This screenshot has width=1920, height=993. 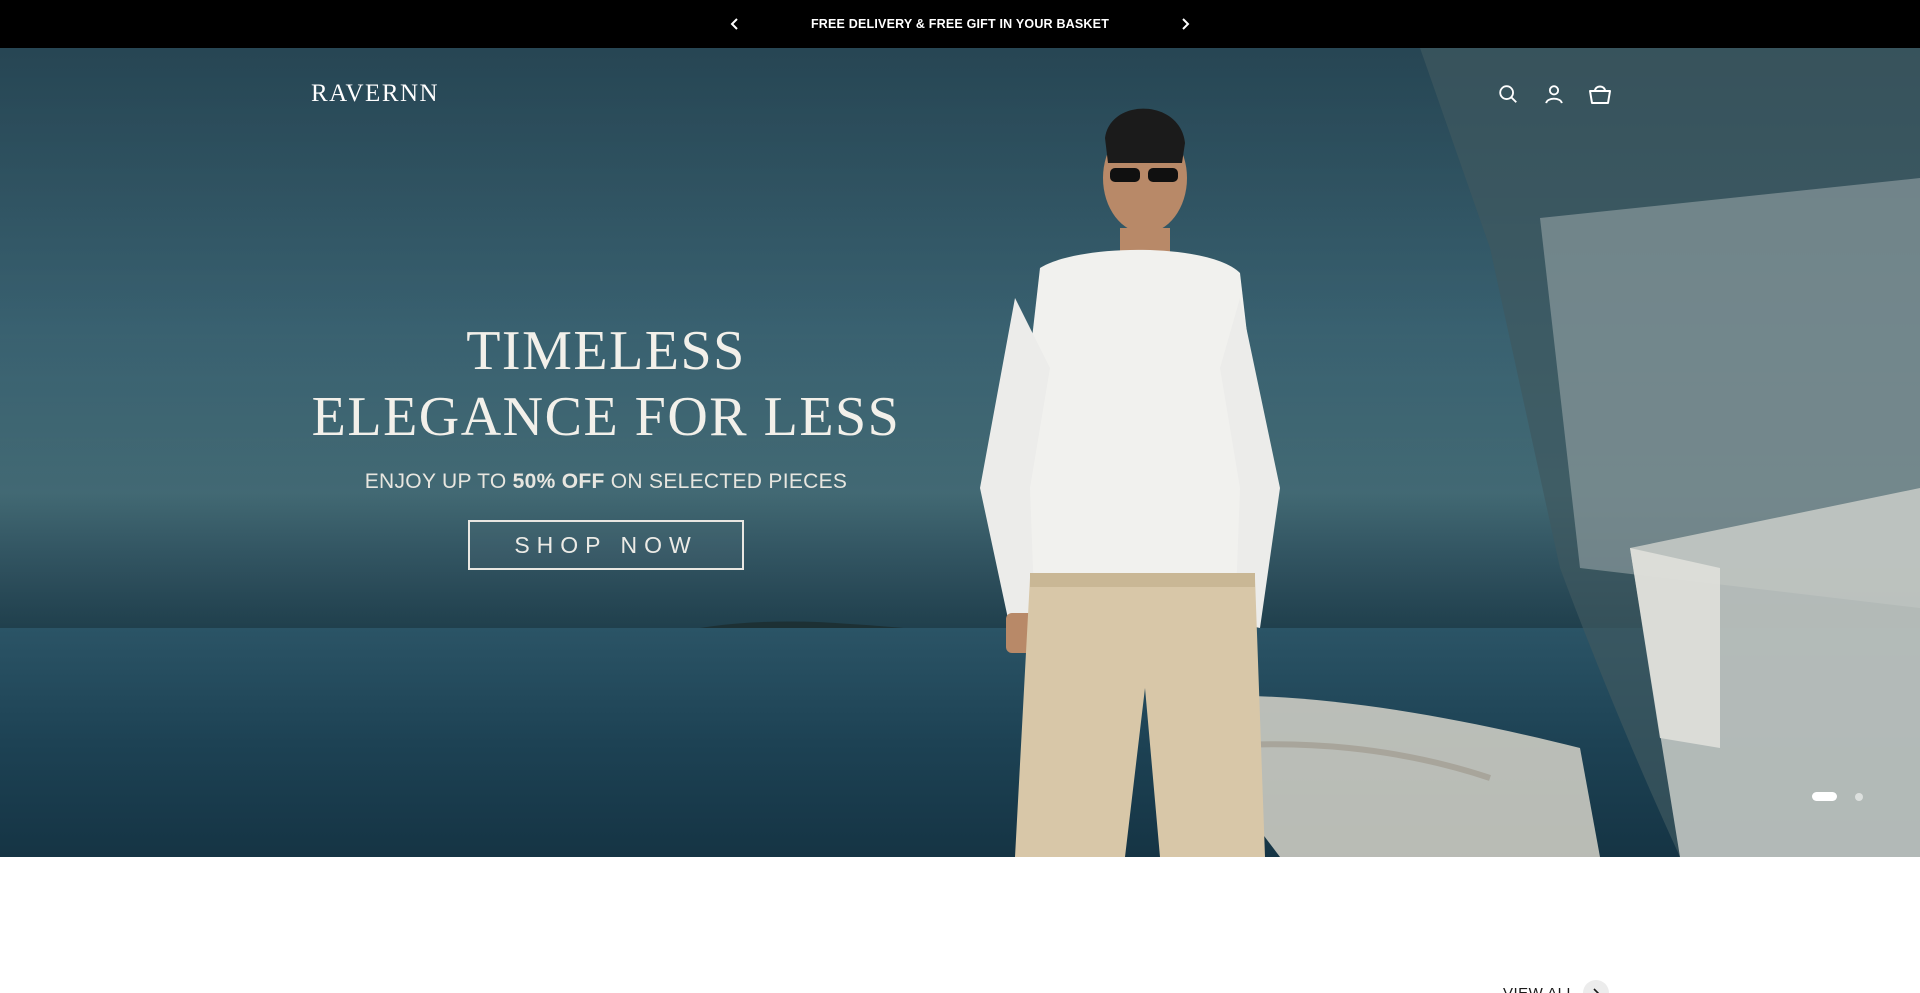 I want to click on announcement-bar: FREE DELIVERY & FREE GIFT IN YOUR BASKET, so click(x=960, y=24).